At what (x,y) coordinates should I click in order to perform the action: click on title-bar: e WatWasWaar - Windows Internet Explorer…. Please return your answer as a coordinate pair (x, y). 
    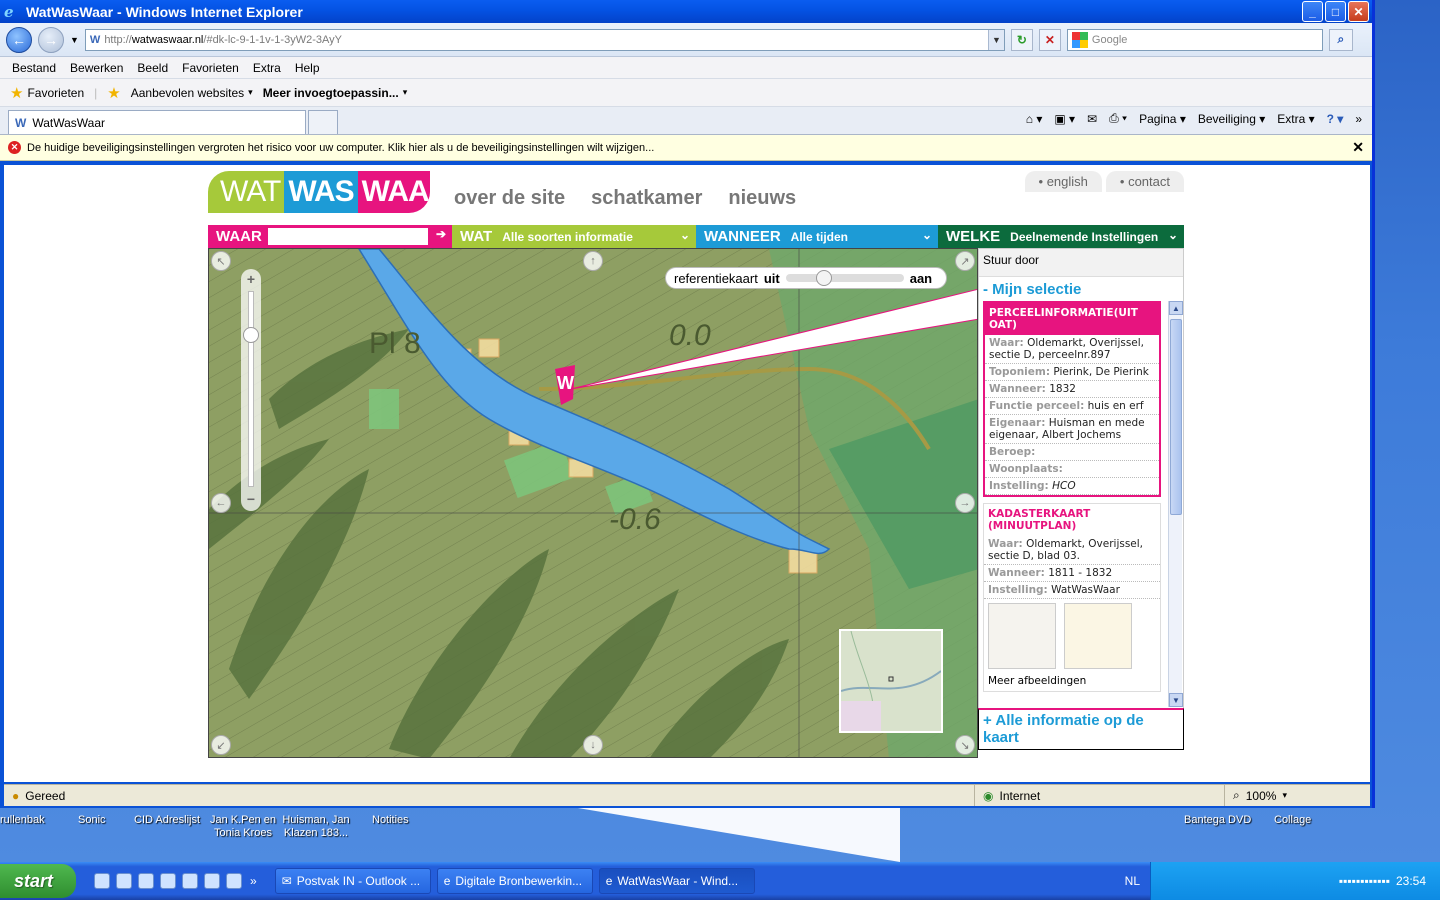
    Looking at the image, I should click on (686, 11).